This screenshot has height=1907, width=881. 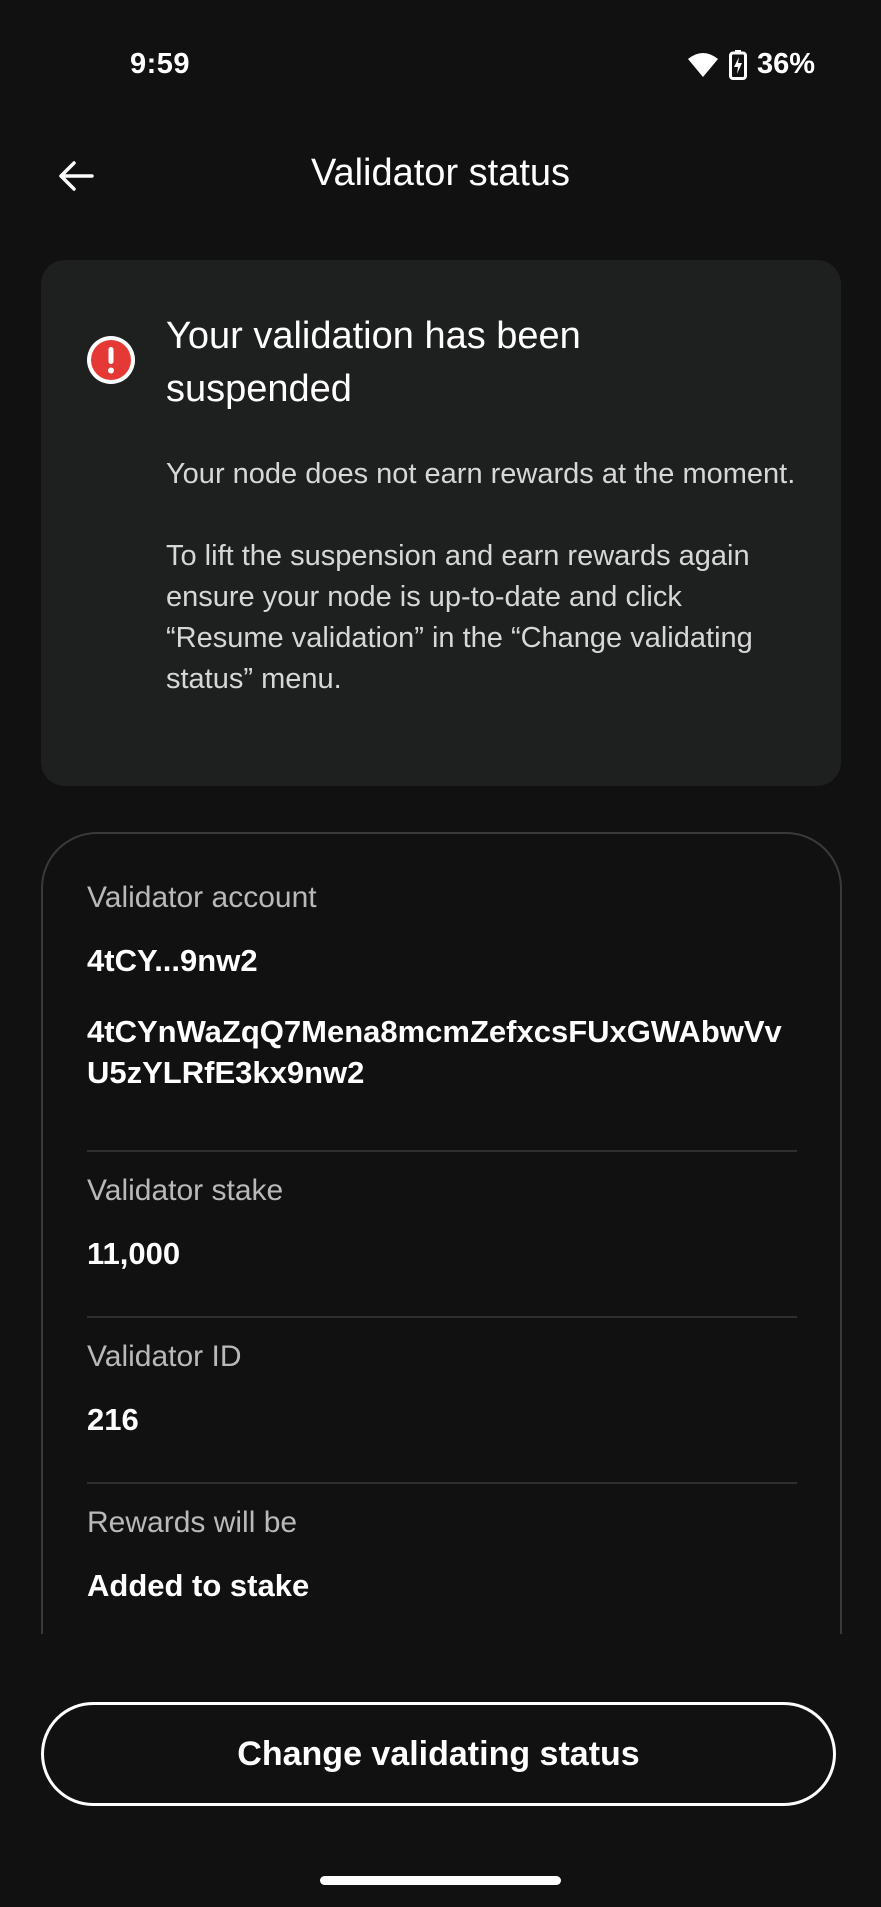 What do you see at coordinates (198, 1585) in the screenshot?
I see `rewards-value: Added to stake` at bounding box center [198, 1585].